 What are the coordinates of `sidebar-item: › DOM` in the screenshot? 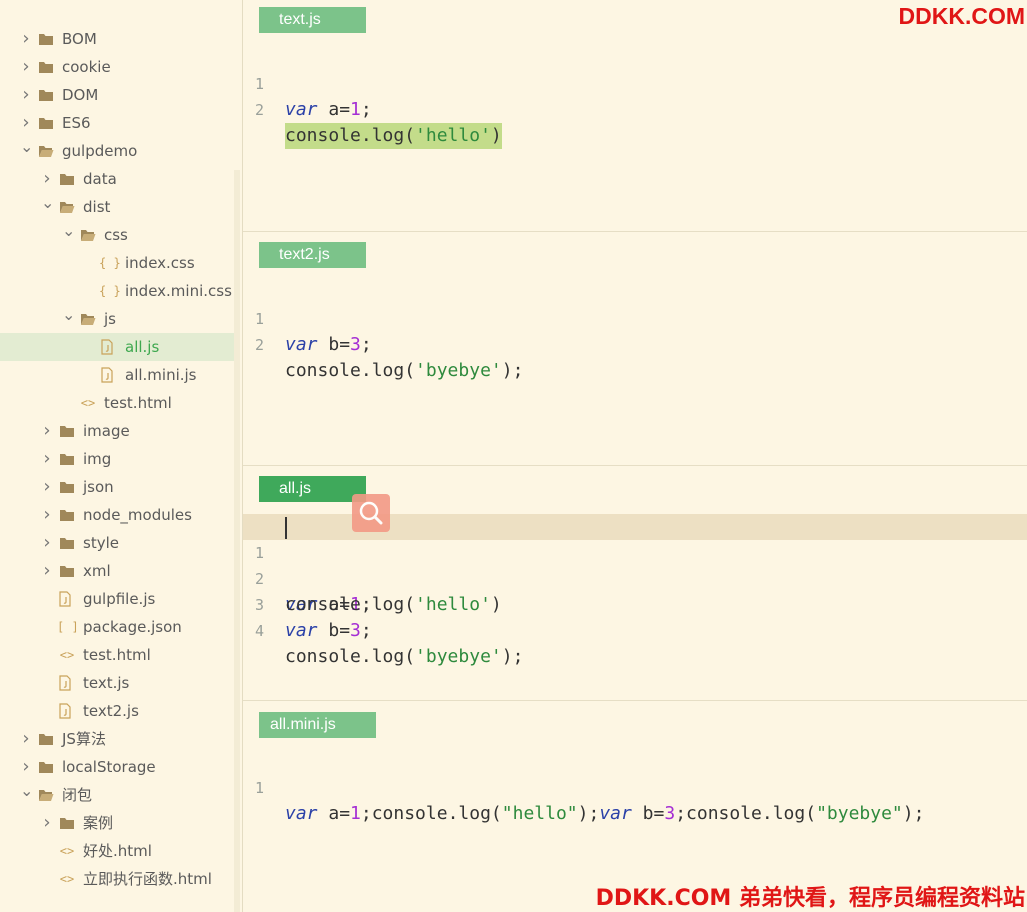 It's located at (117, 95).